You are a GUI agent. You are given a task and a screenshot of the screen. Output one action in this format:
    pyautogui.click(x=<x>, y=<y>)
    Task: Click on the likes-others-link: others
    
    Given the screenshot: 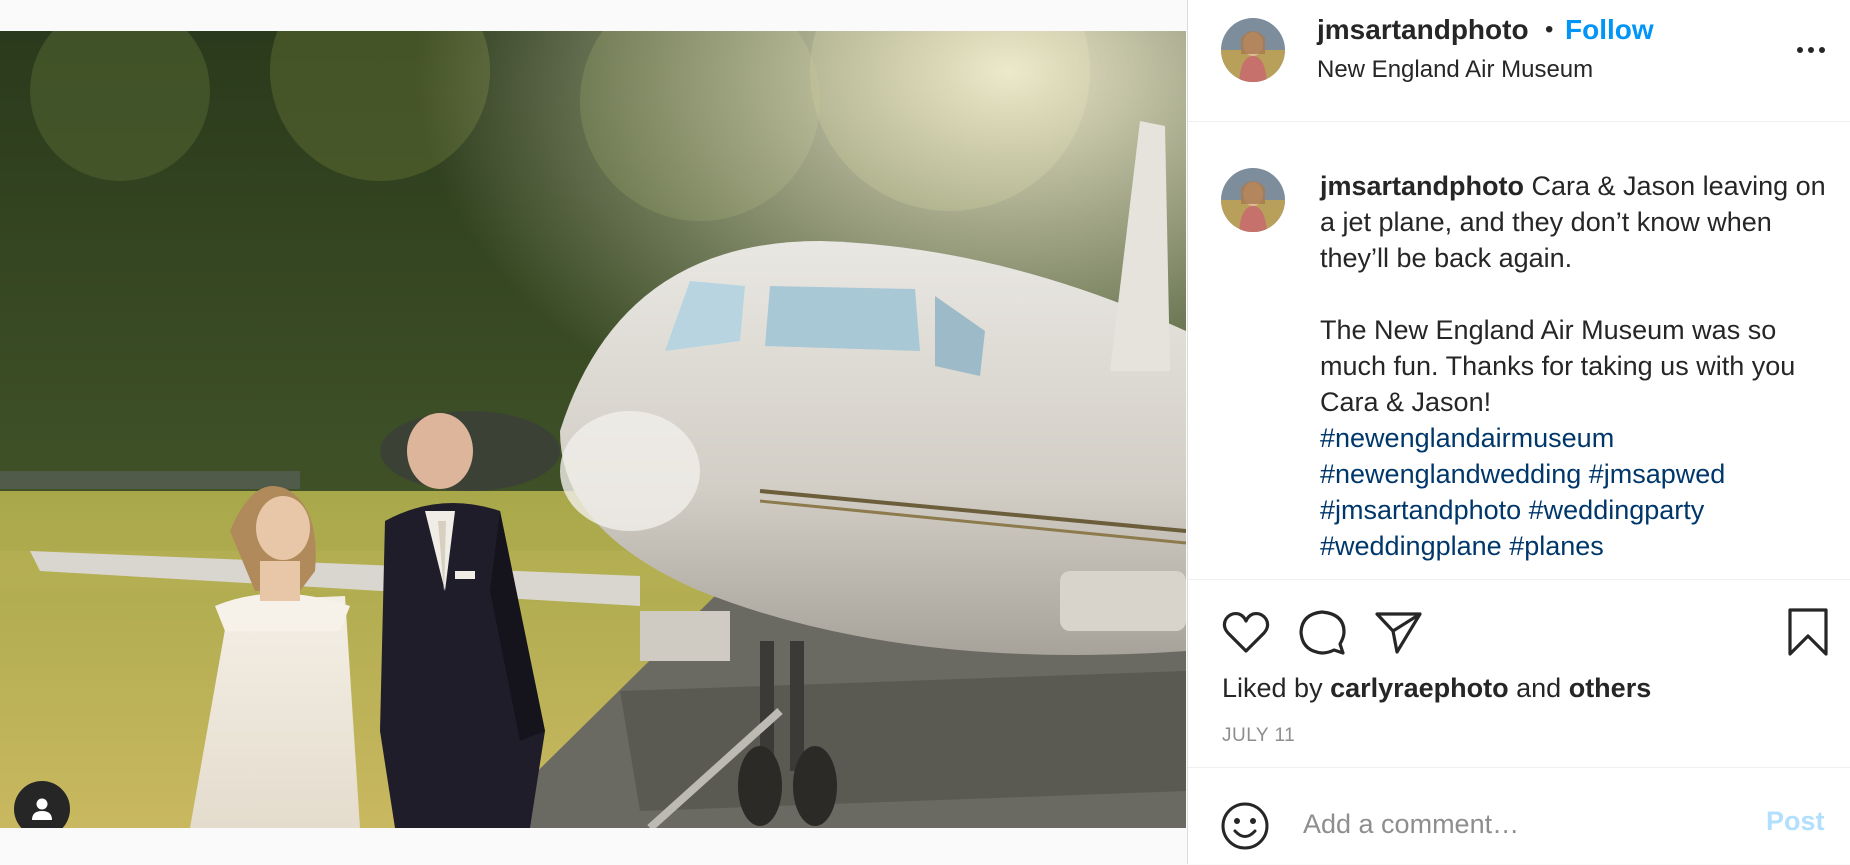 What is the action you would take?
    pyautogui.click(x=1610, y=688)
    